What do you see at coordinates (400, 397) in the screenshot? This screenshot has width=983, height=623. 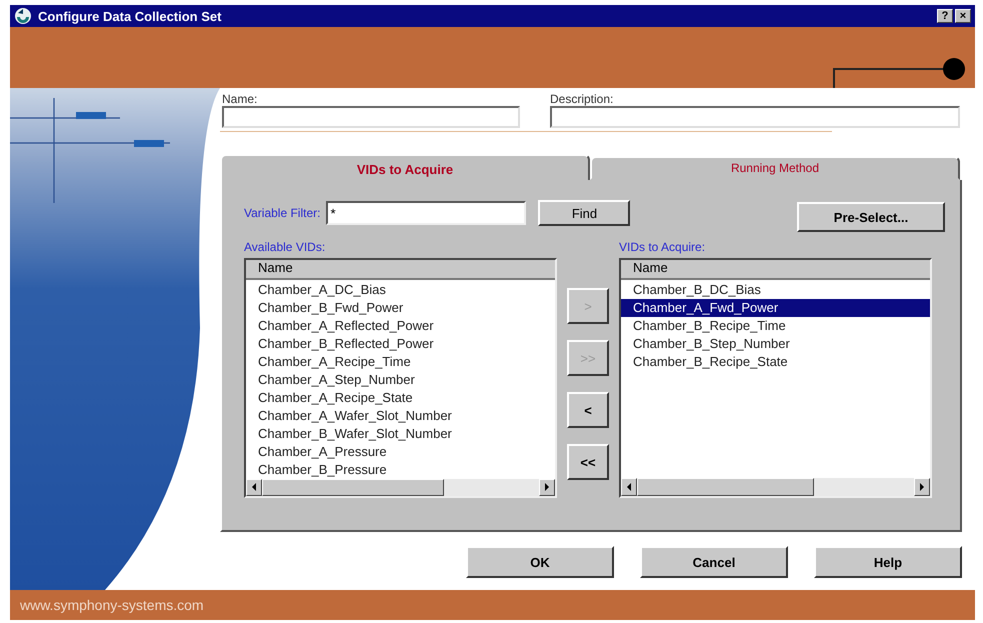 I see `list-item: Chamber_A_Recipe_State` at bounding box center [400, 397].